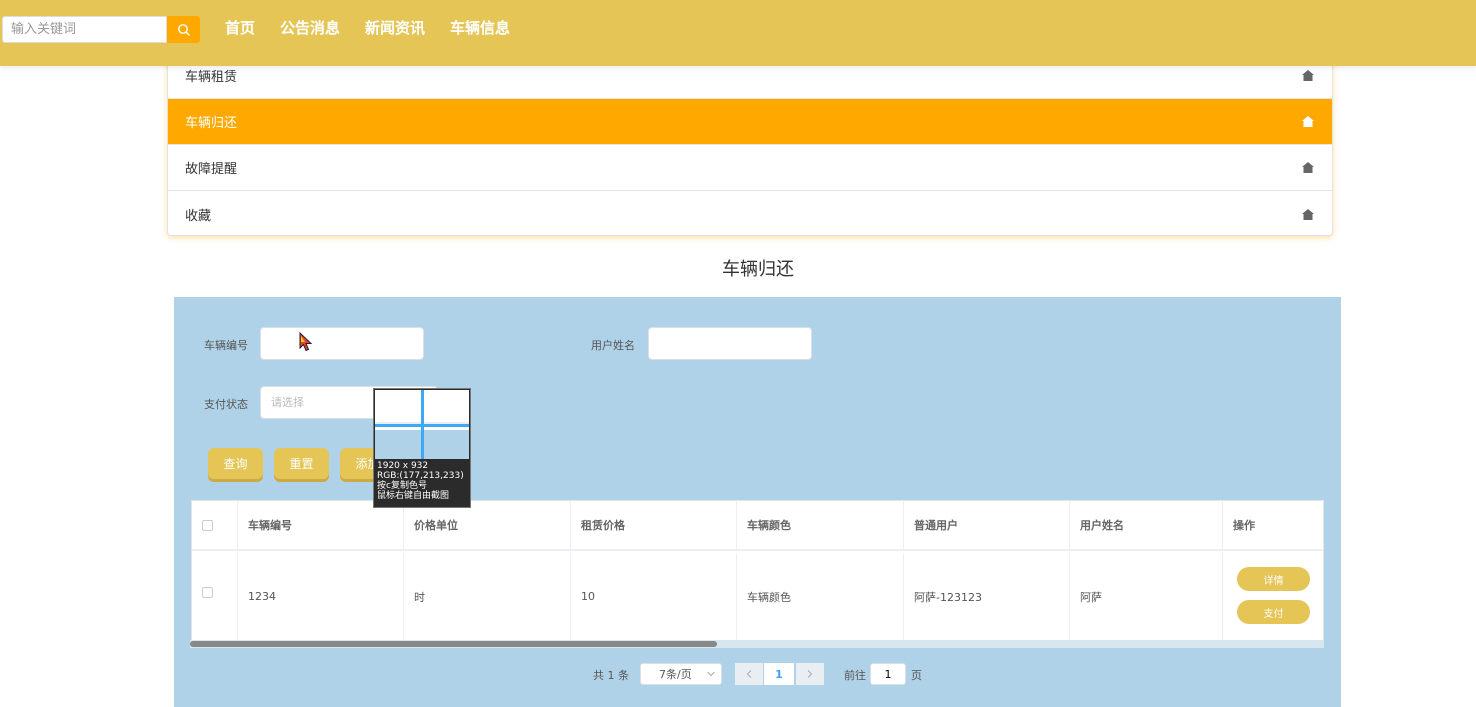  What do you see at coordinates (1146, 596) in the screenshot?
I see `table-cell: 阿萨` at bounding box center [1146, 596].